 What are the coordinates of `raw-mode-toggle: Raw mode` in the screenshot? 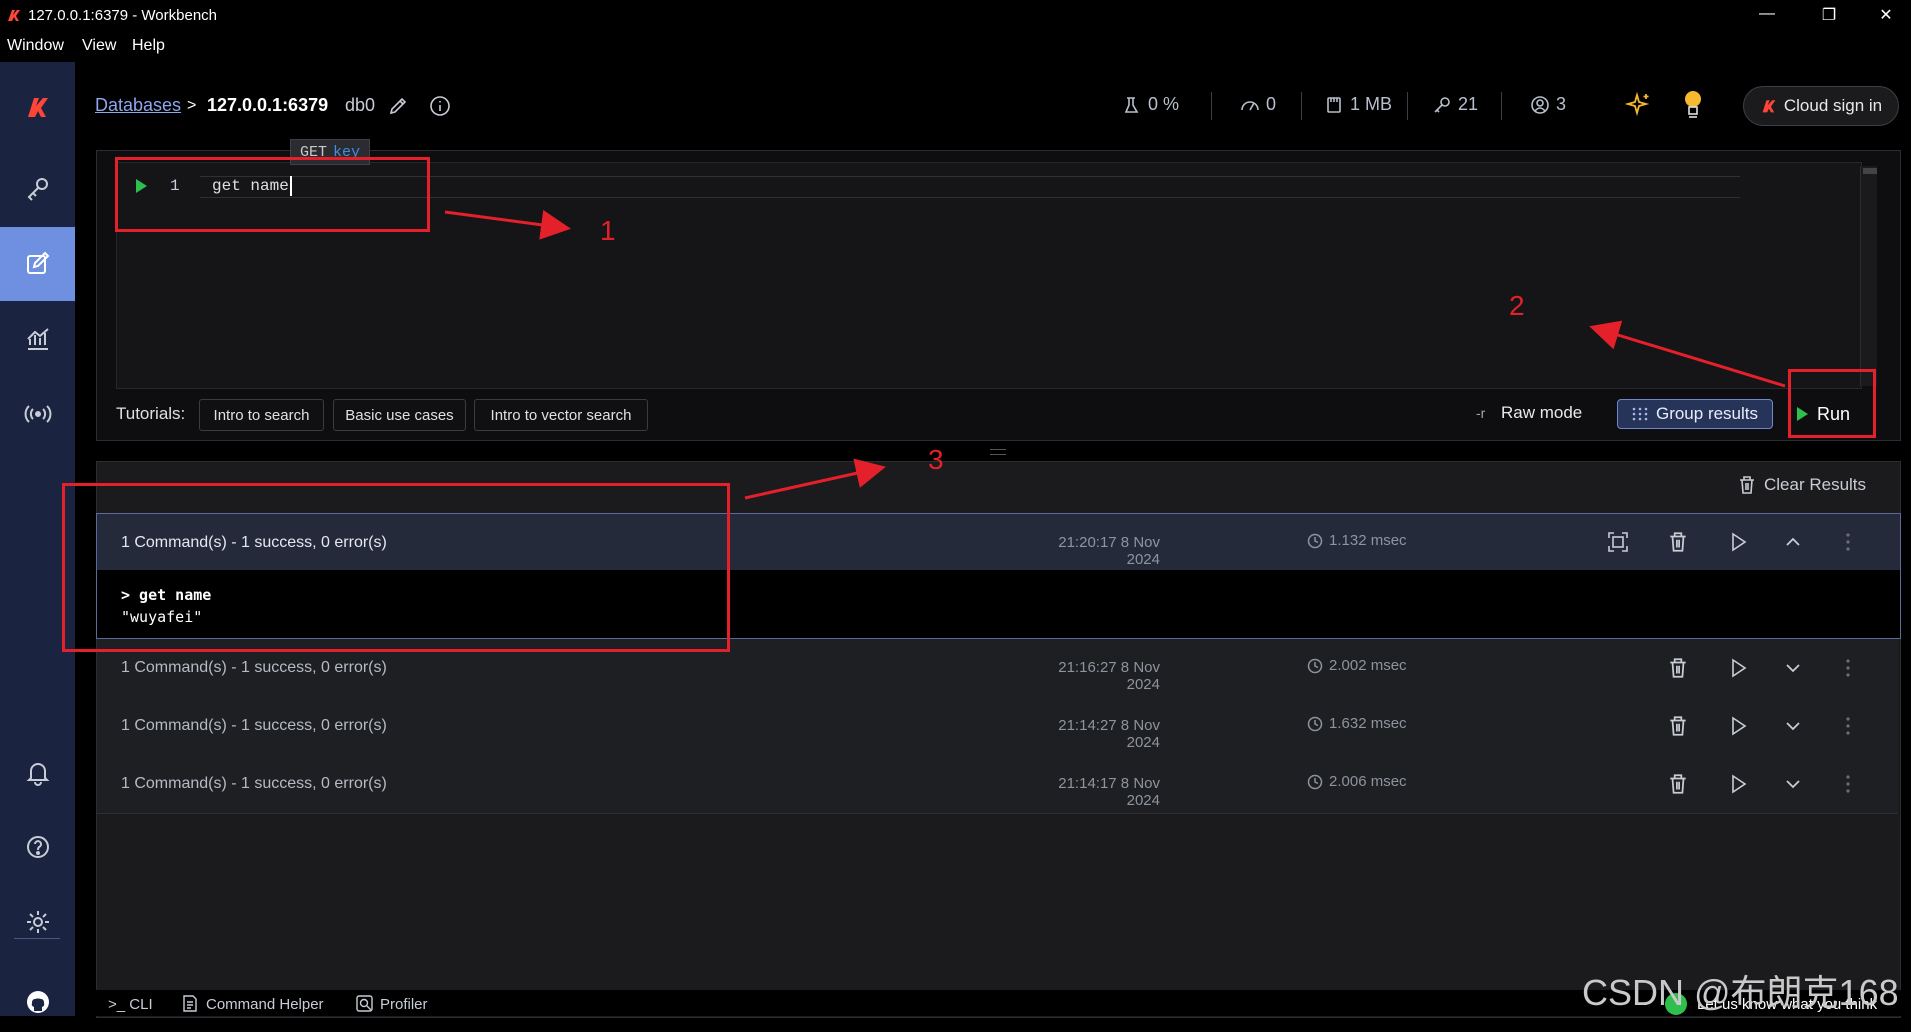 It's located at (1541, 413).